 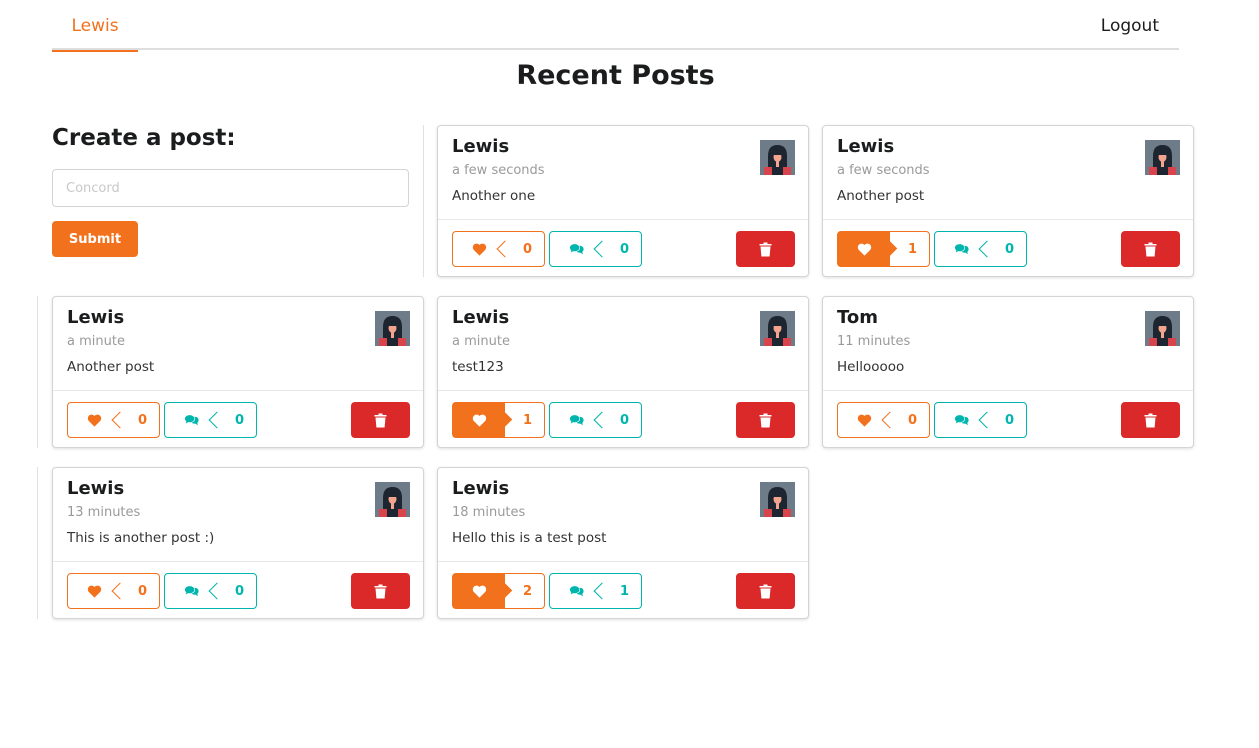 What do you see at coordinates (144, 138) in the screenshot?
I see `create-post-title: Create a post:` at bounding box center [144, 138].